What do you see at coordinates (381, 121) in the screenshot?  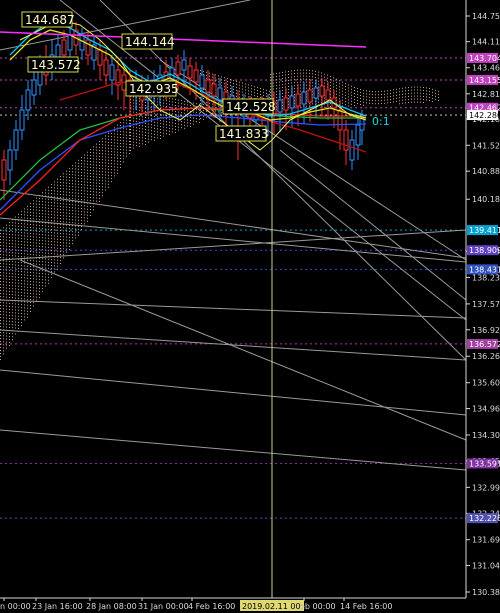 I see `ratio-text: 0:1` at bounding box center [381, 121].